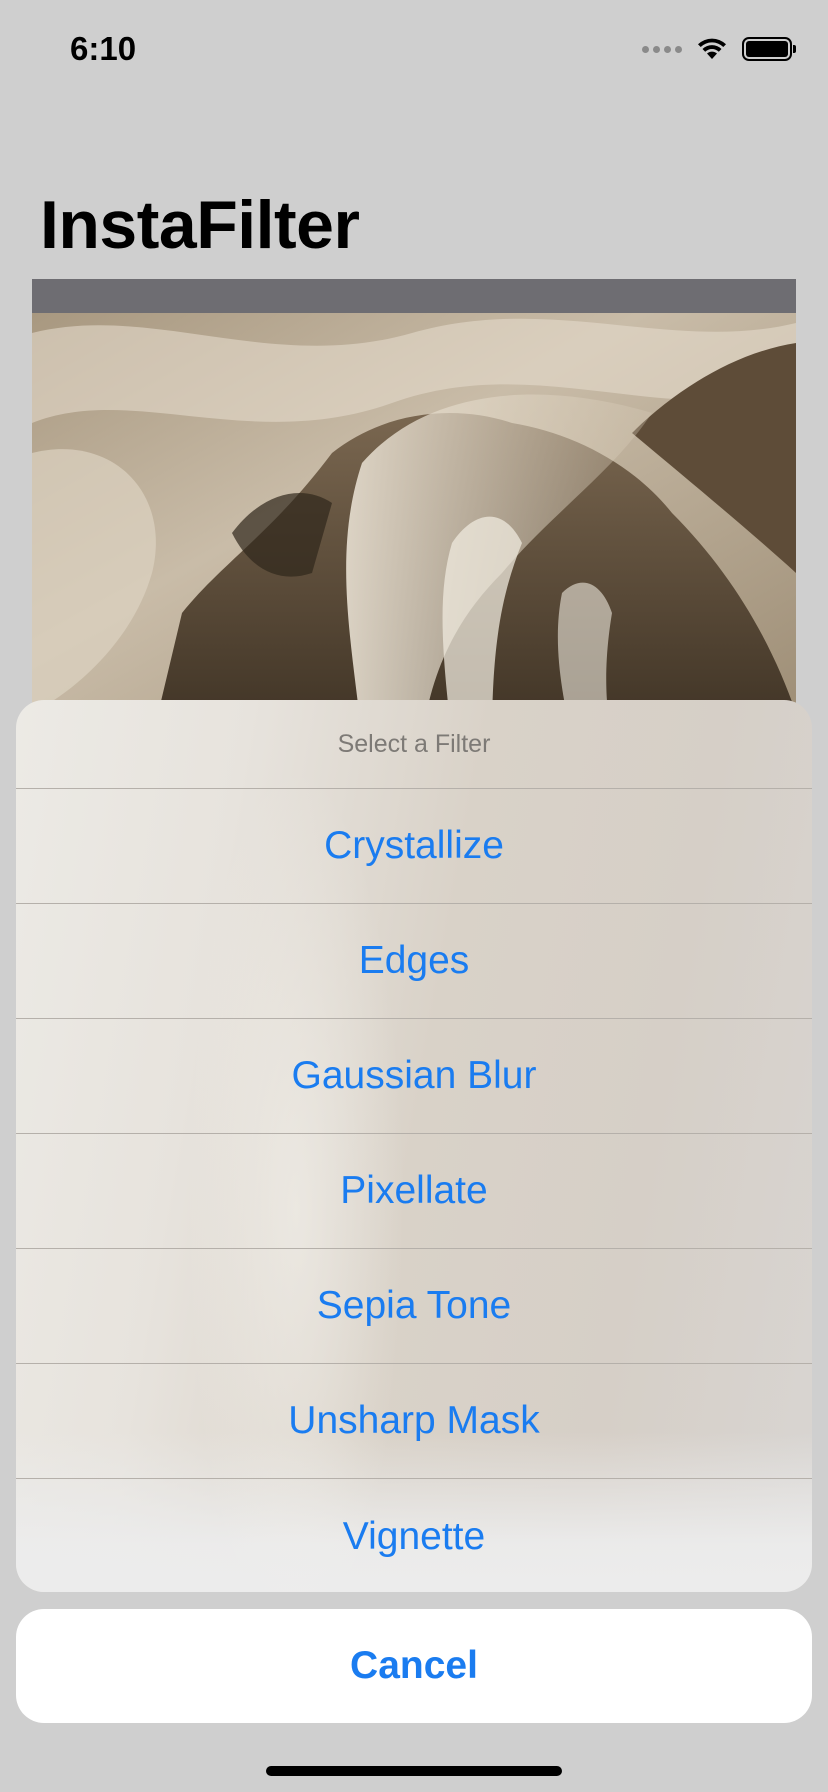 Image resolution: width=828 pixels, height=1792 pixels. I want to click on filter-option-unsharp-mask: Unsharp Mask, so click(414, 1421).